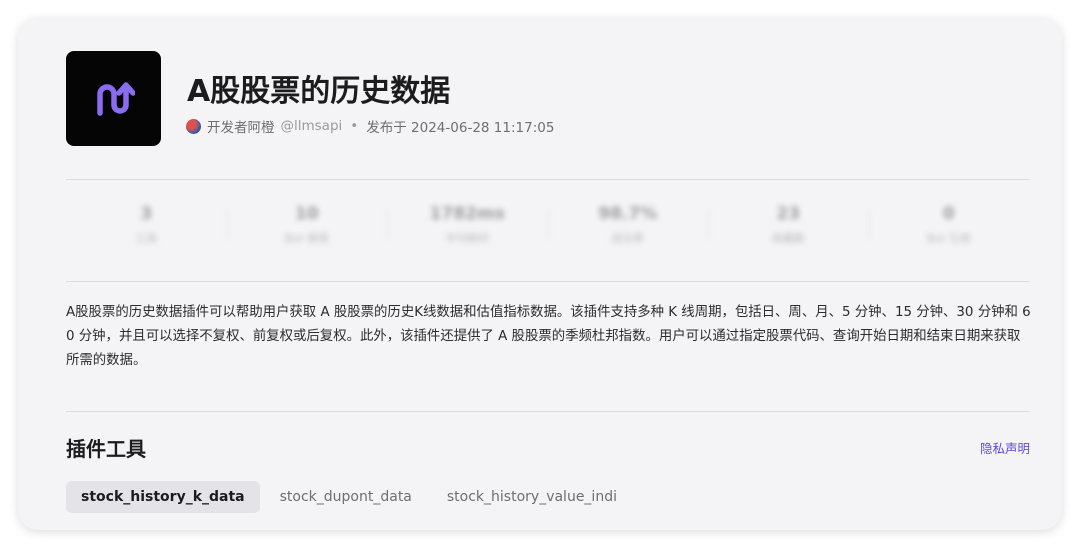  What do you see at coordinates (146, 228) in the screenshot?
I see `stat-tools: 3 工具` at bounding box center [146, 228].